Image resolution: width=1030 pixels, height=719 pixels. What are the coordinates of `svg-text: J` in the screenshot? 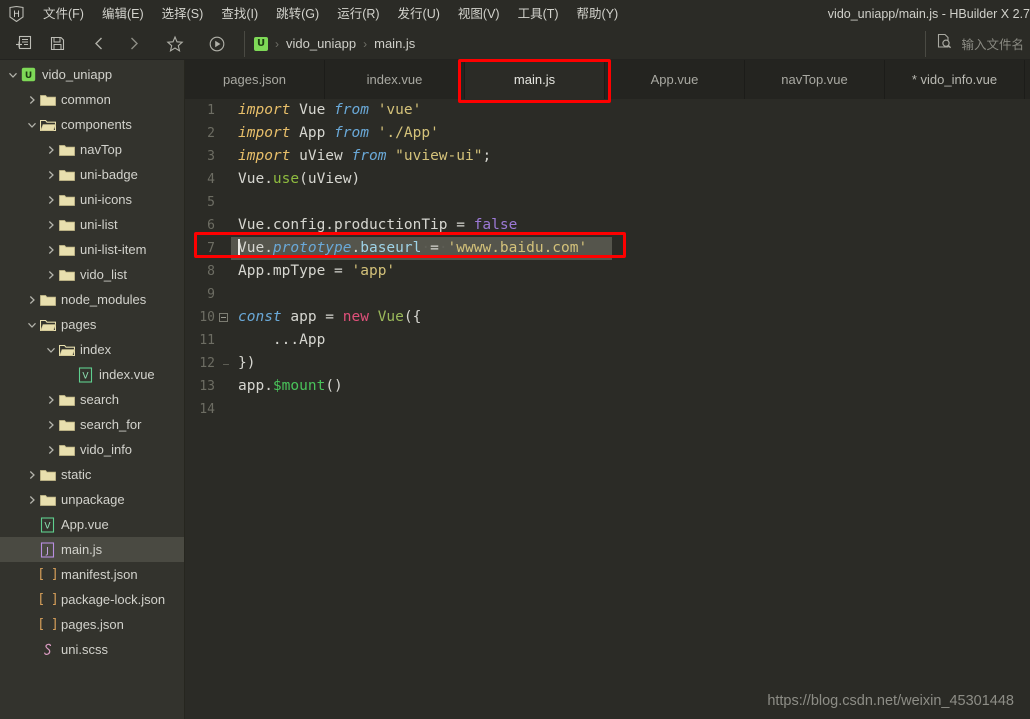 It's located at (47, 551).